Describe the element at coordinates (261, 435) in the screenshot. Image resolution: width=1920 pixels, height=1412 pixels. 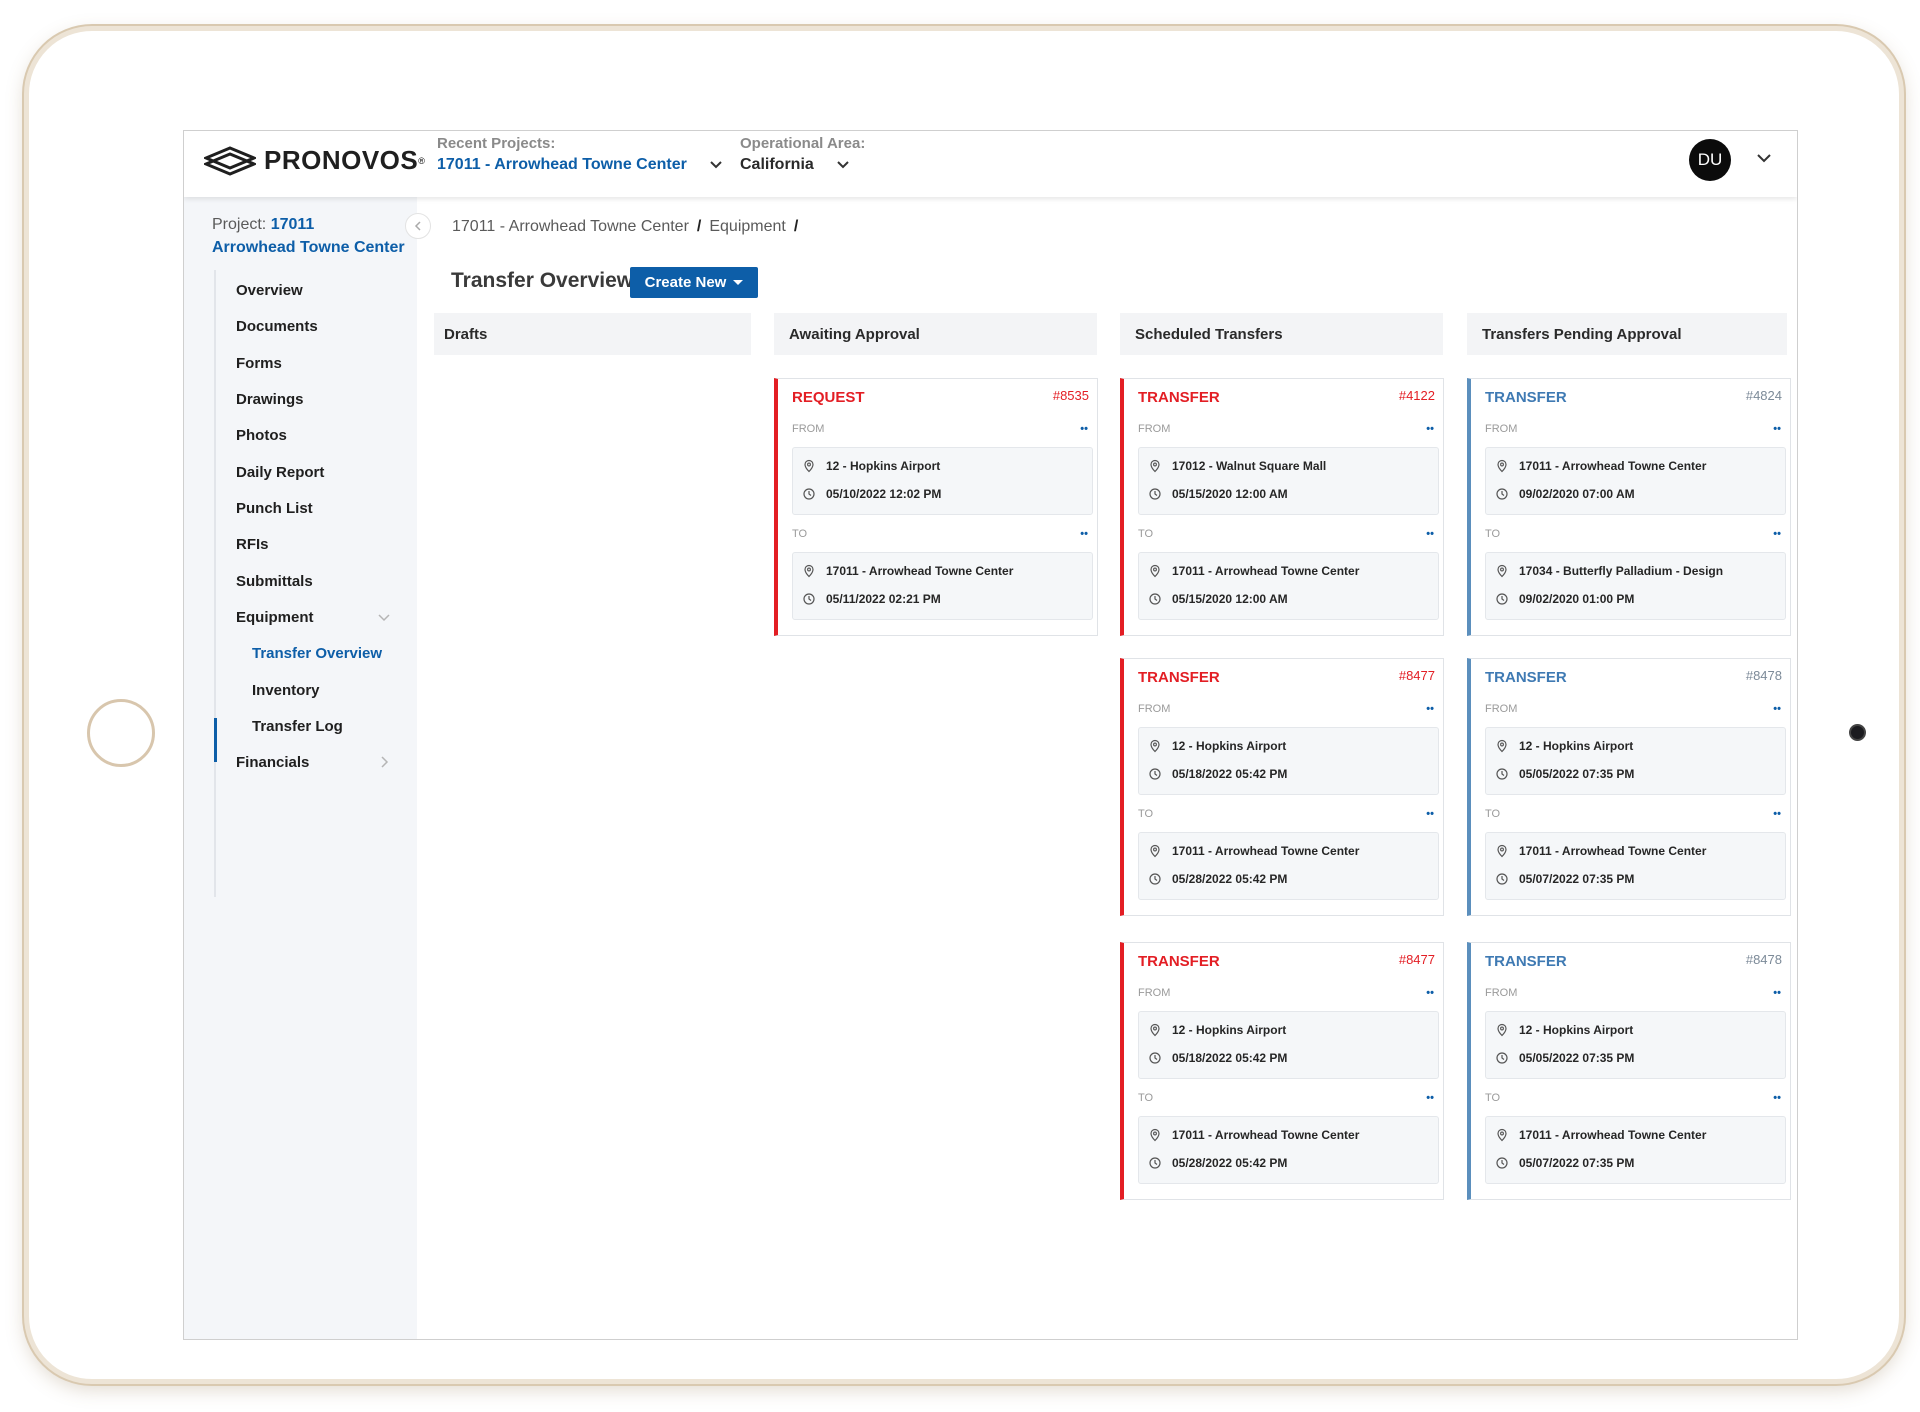
I see `sidebar-item-photos: Photos` at that location.